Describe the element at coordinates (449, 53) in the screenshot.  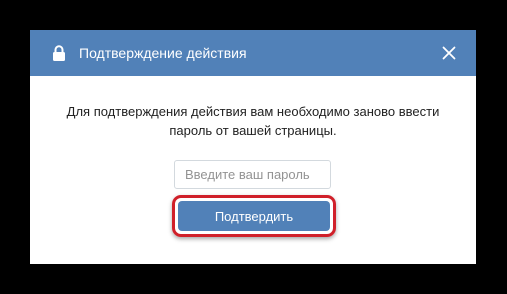
I see `close-icon` at that location.